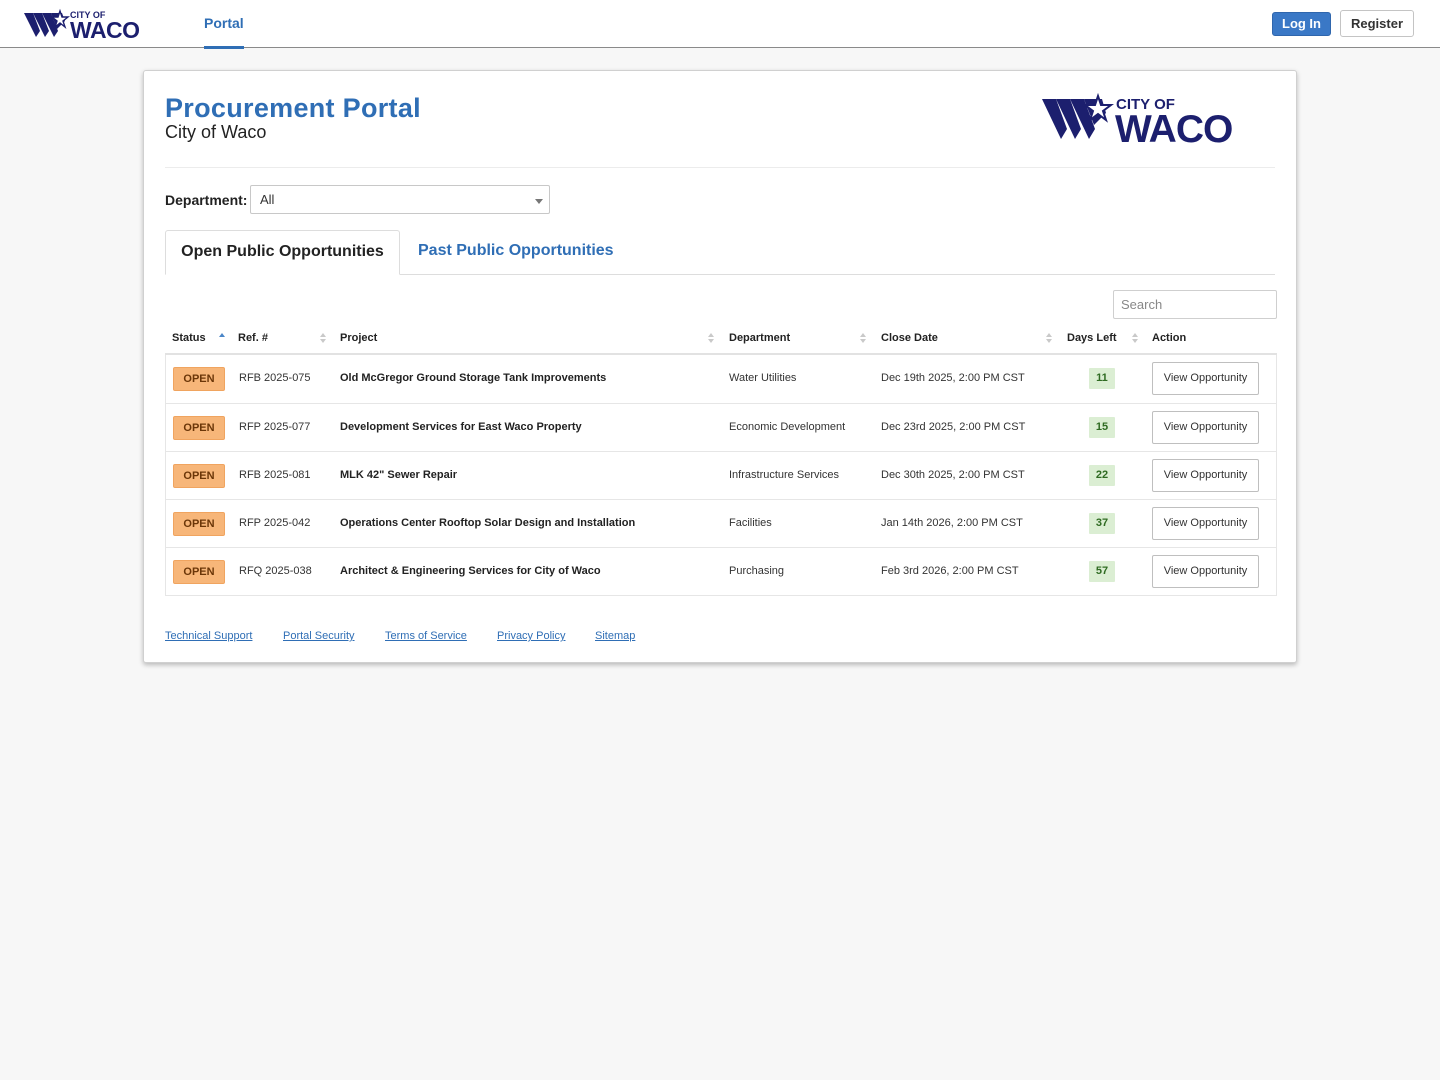 The image size is (1440, 1080). Describe the element at coordinates (1169, 338) in the screenshot. I see `column-header-action: Action` at that location.